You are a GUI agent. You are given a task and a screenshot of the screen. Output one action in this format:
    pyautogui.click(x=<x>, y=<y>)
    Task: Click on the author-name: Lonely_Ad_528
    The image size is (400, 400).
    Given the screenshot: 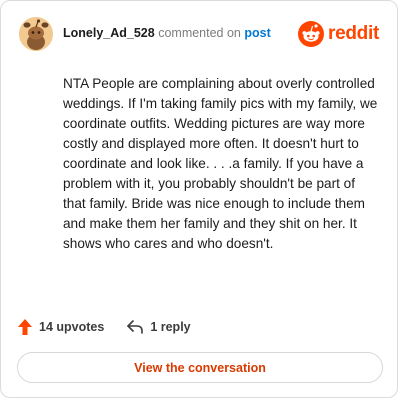 What is the action you would take?
    pyautogui.click(x=109, y=33)
    